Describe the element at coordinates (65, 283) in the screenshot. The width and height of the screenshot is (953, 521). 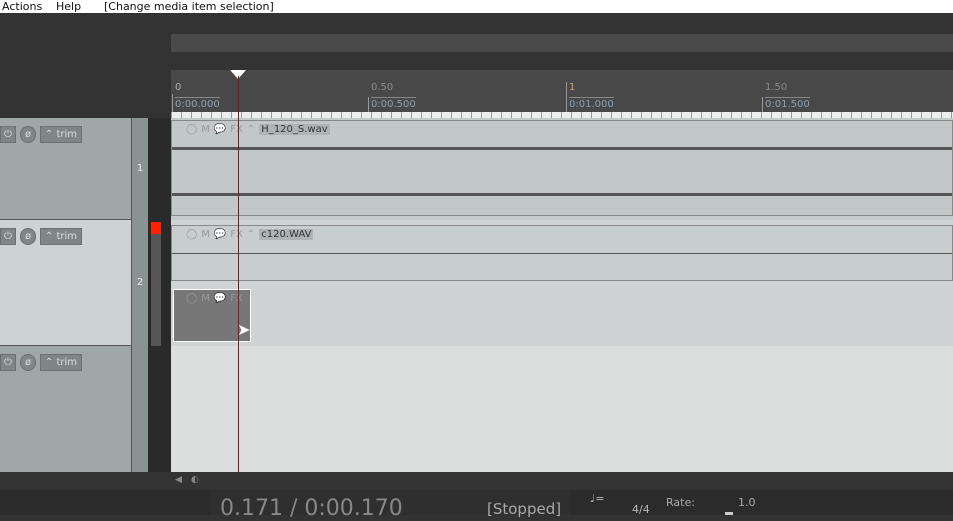
I see `track-panel-2: ⏻ ø ⌃ trim` at that location.